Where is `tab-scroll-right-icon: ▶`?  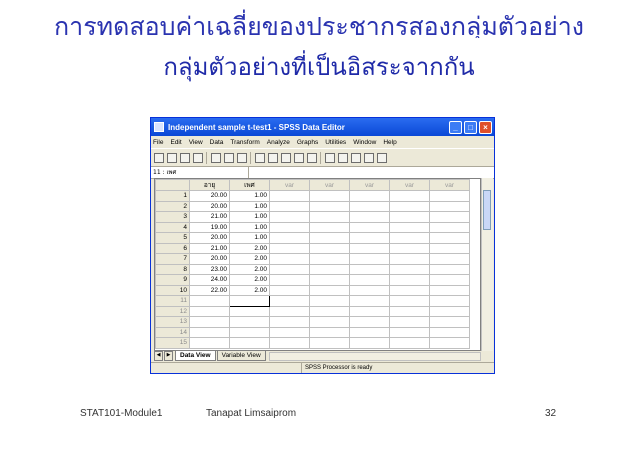 tab-scroll-right-icon: ▶ is located at coordinates (168, 356).